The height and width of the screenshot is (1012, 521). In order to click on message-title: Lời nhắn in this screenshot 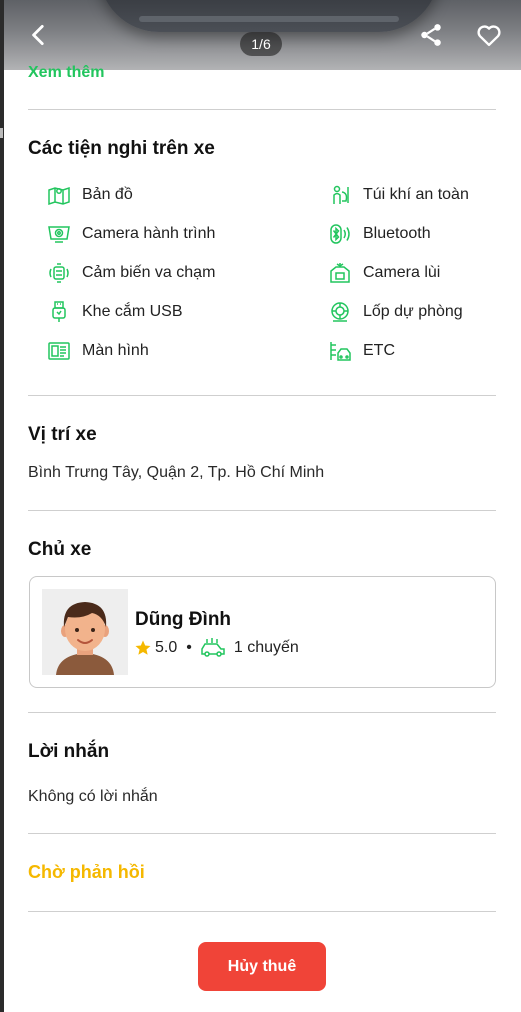, I will do `click(69, 751)`.